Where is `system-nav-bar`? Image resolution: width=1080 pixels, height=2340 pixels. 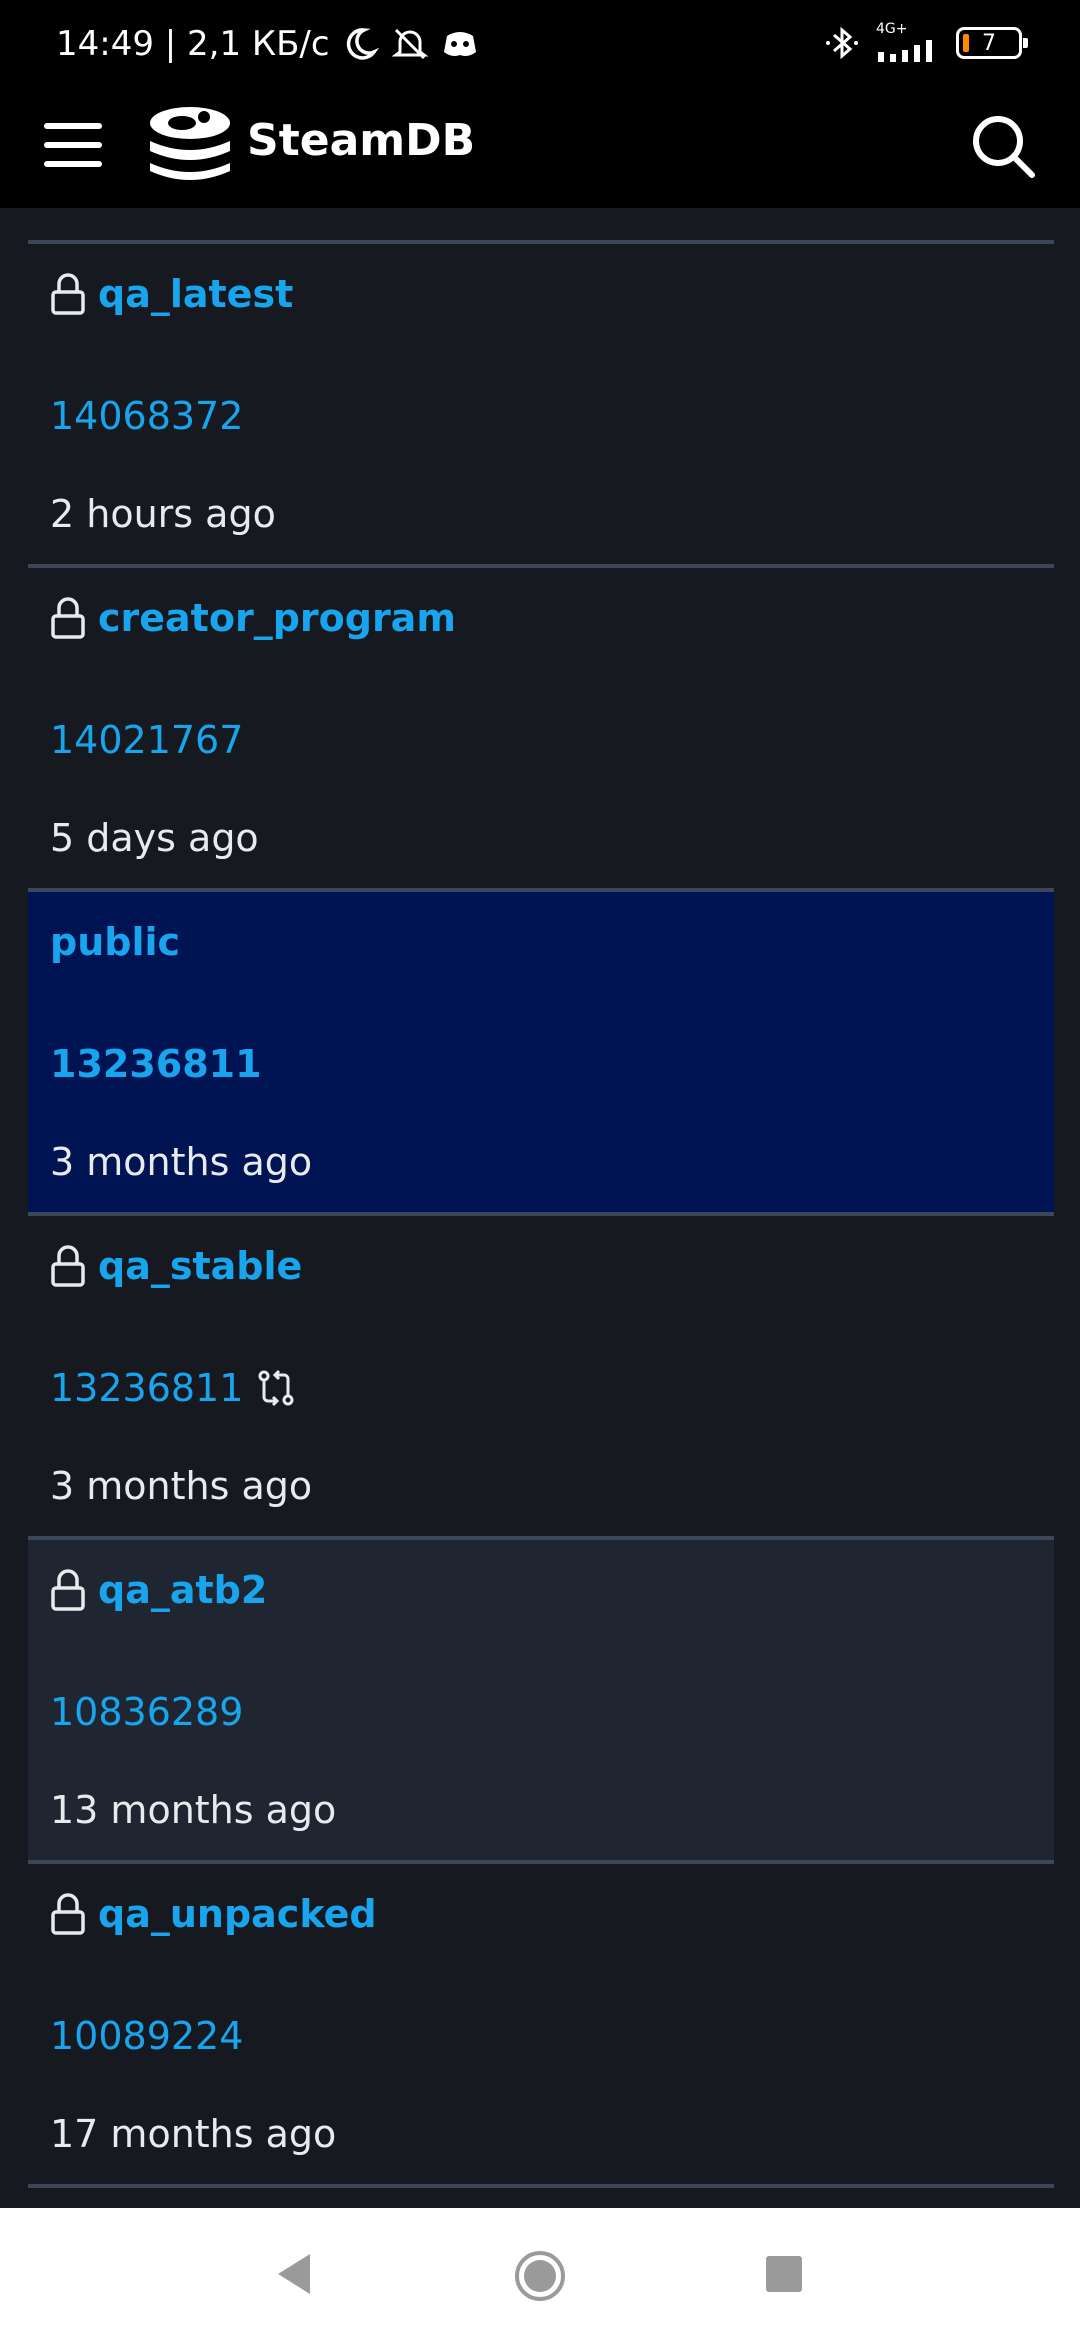 system-nav-bar is located at coordinates (540, 2274).